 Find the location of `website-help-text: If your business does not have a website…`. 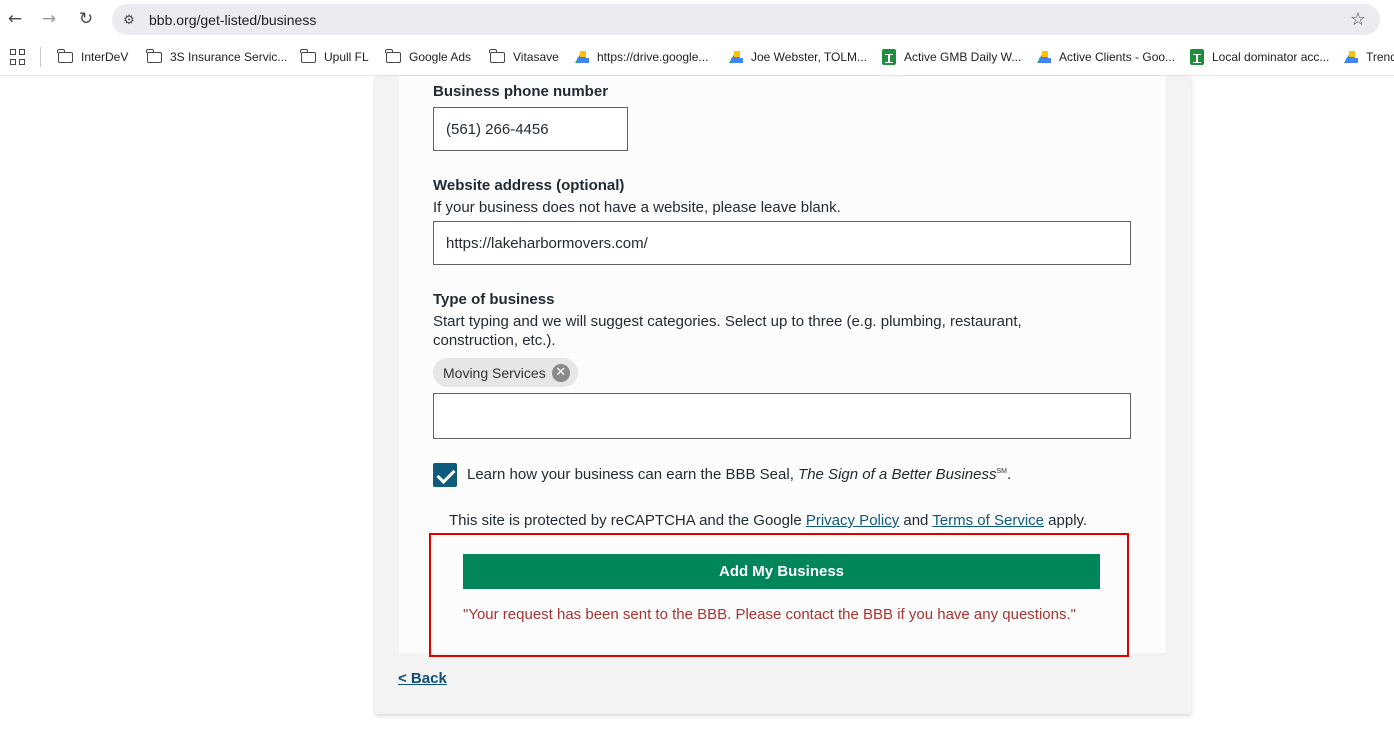

website-help-text: If your business does not have a website… is located at coordinates (637, 207).